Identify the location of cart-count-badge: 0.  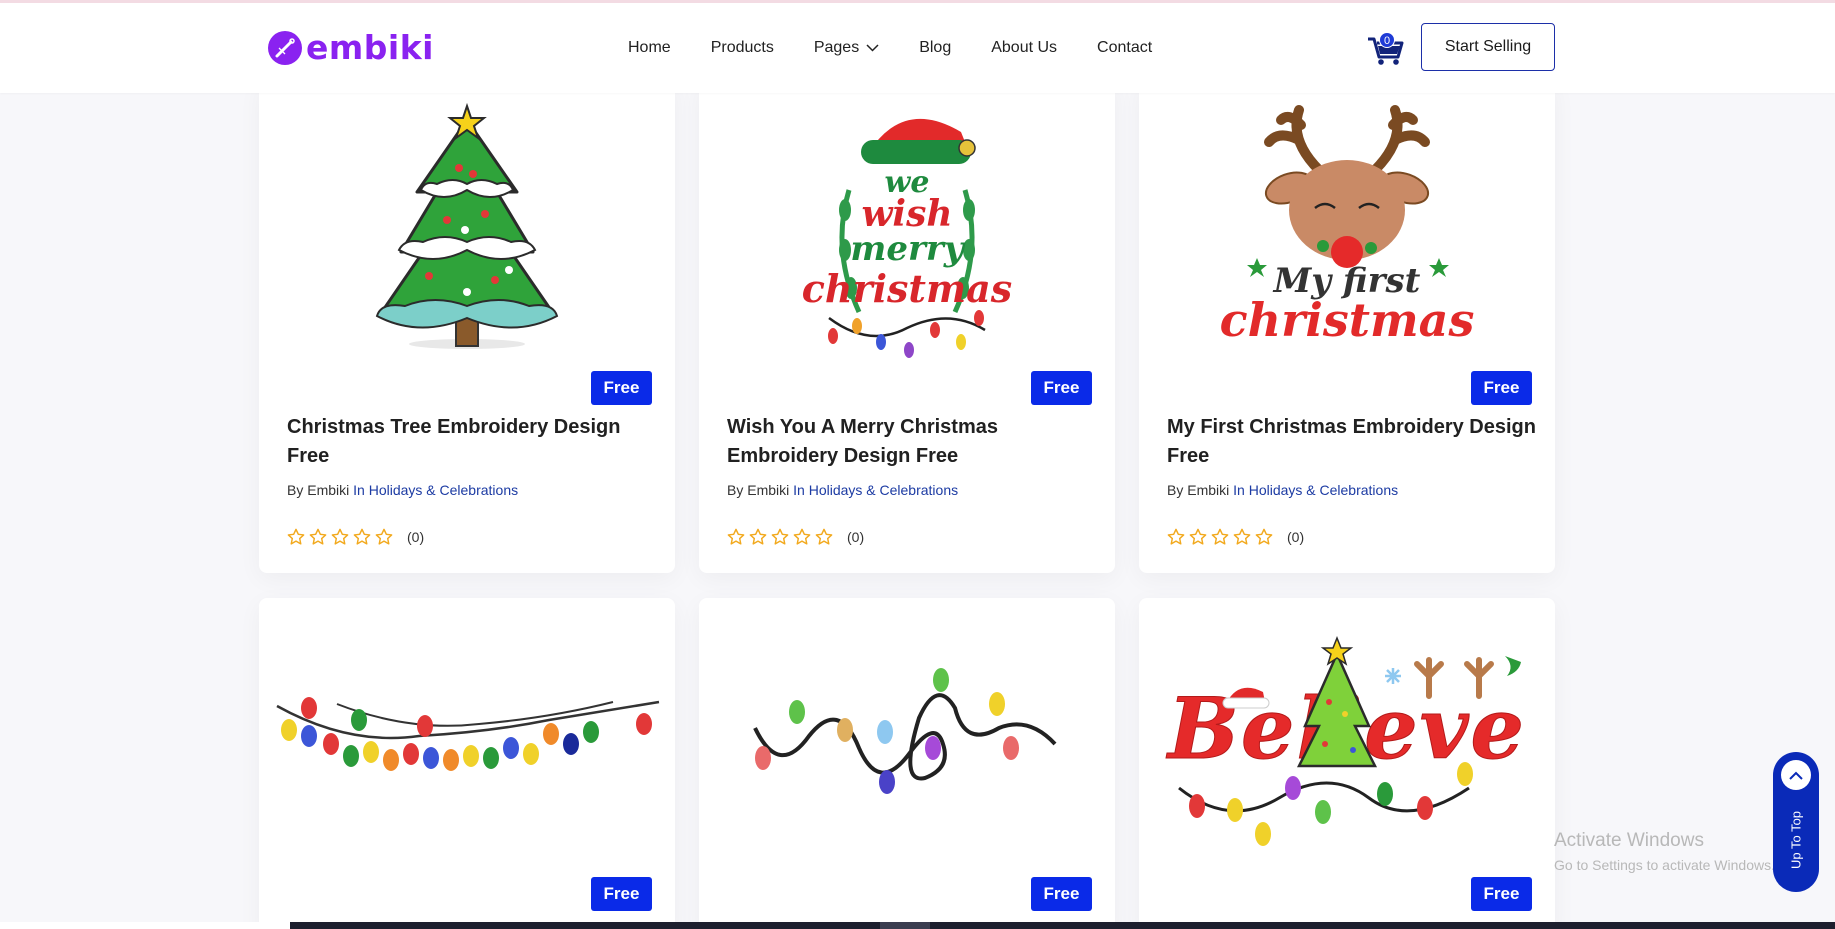
(1387, 40).